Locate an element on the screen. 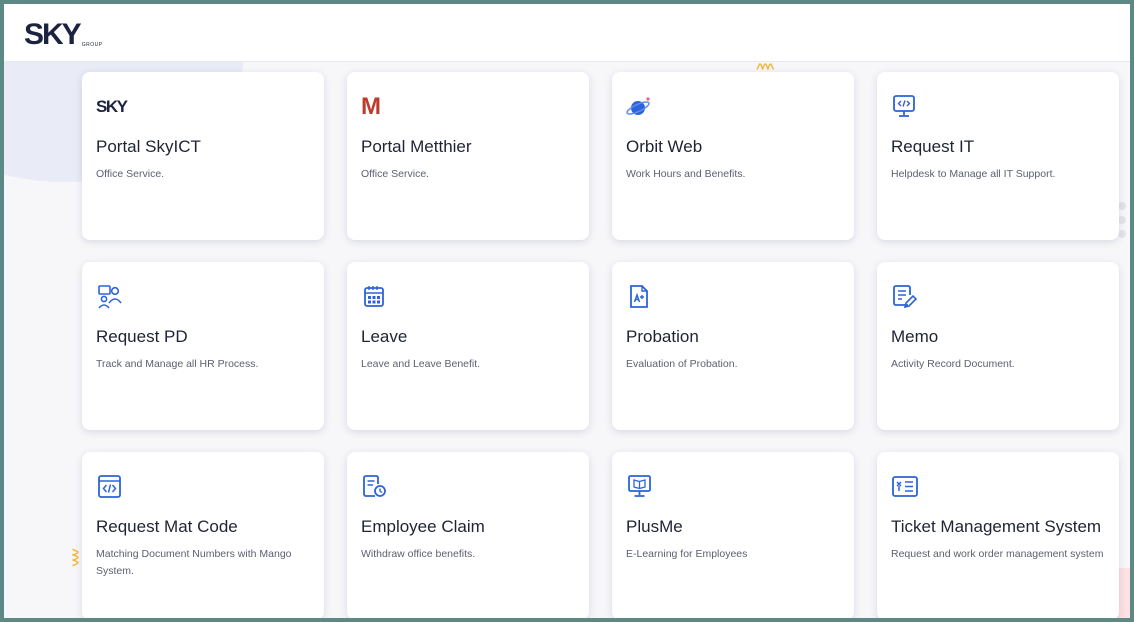  card-title: Portal Metthier is located at coordinates (416, 146).